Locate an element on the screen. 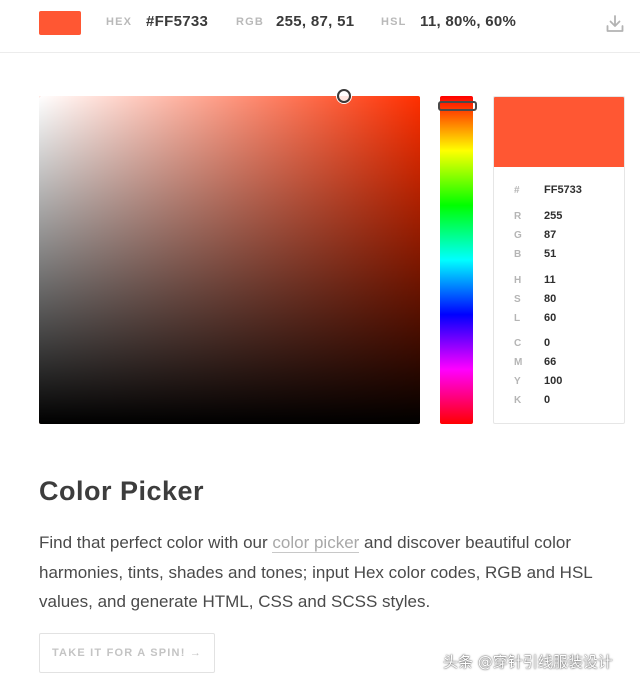  hex-label: HEX is located at coordinates (119, 22).